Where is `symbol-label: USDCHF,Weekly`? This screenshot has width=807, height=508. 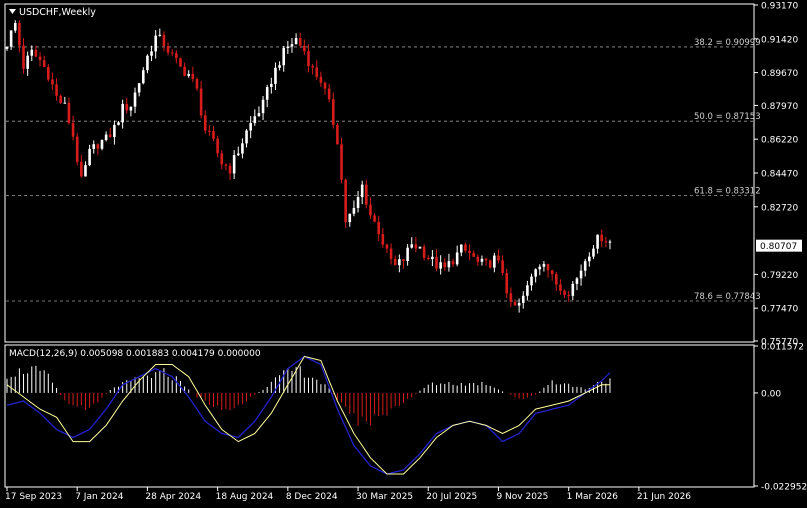
symbol-label: USDCHF,Weekly is located at coordinates (57, 12).